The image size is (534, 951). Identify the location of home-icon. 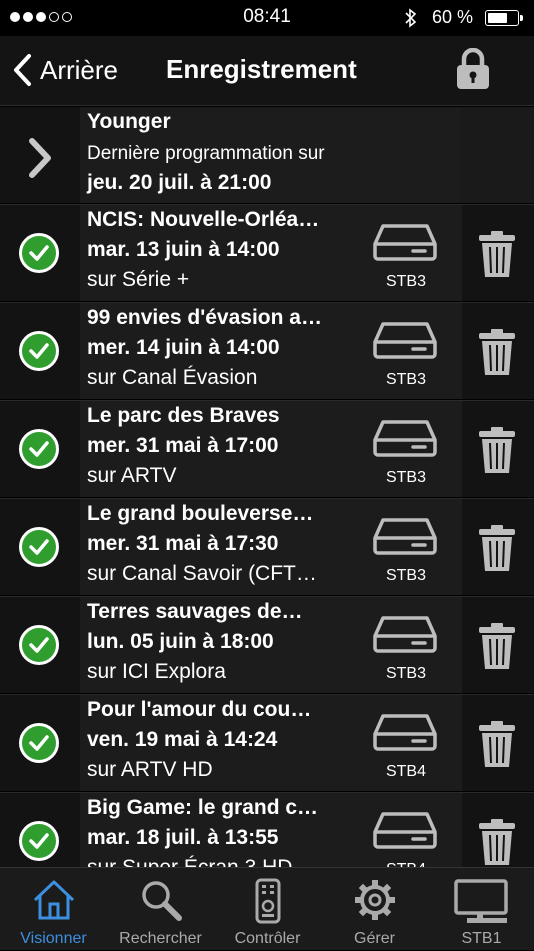
(53, 900).